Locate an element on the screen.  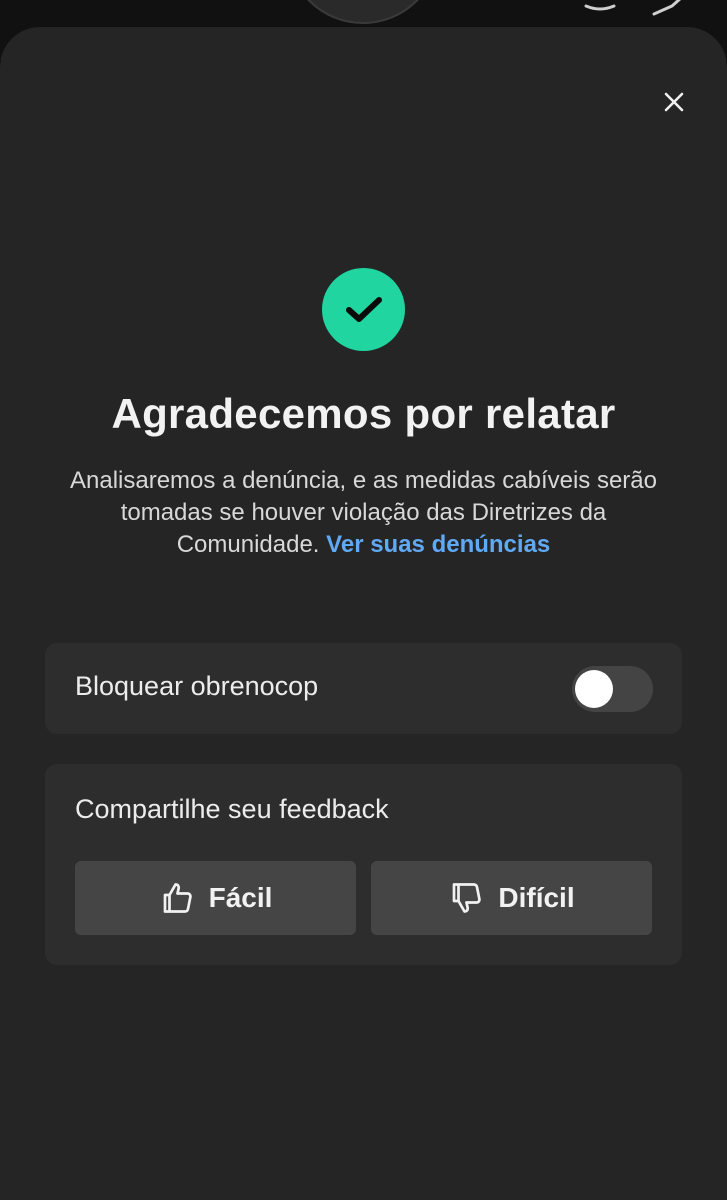
thumbs-up-icon is located at coordinates (177, 898).